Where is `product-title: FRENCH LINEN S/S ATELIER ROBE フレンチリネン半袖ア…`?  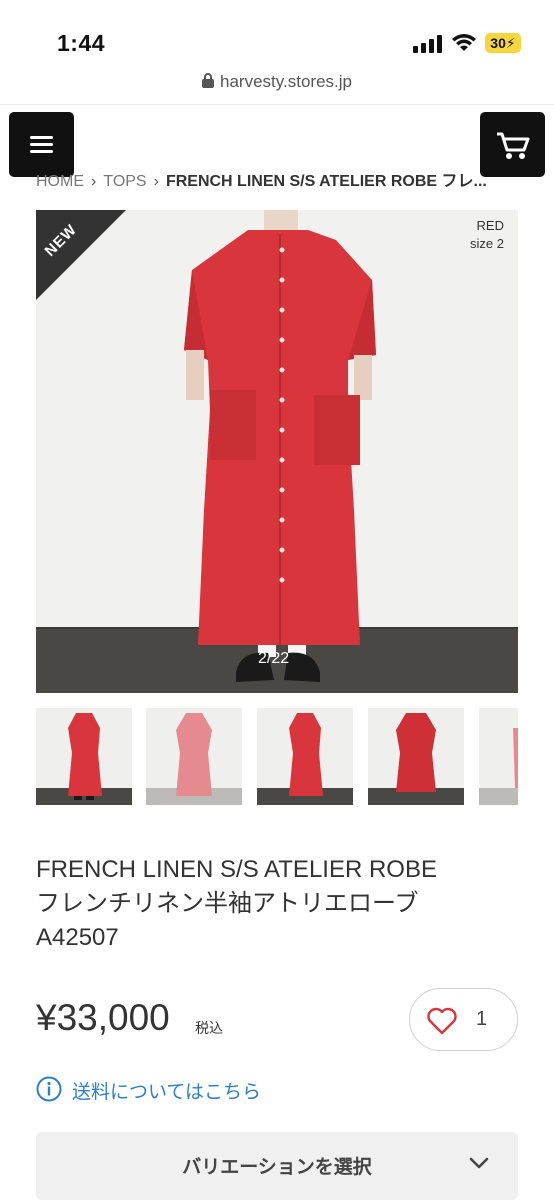 product-title: FRENCH LINEN S/S ATELIER ROBE フレンチリネン半袖ア… is located at coordinates (276, 904).